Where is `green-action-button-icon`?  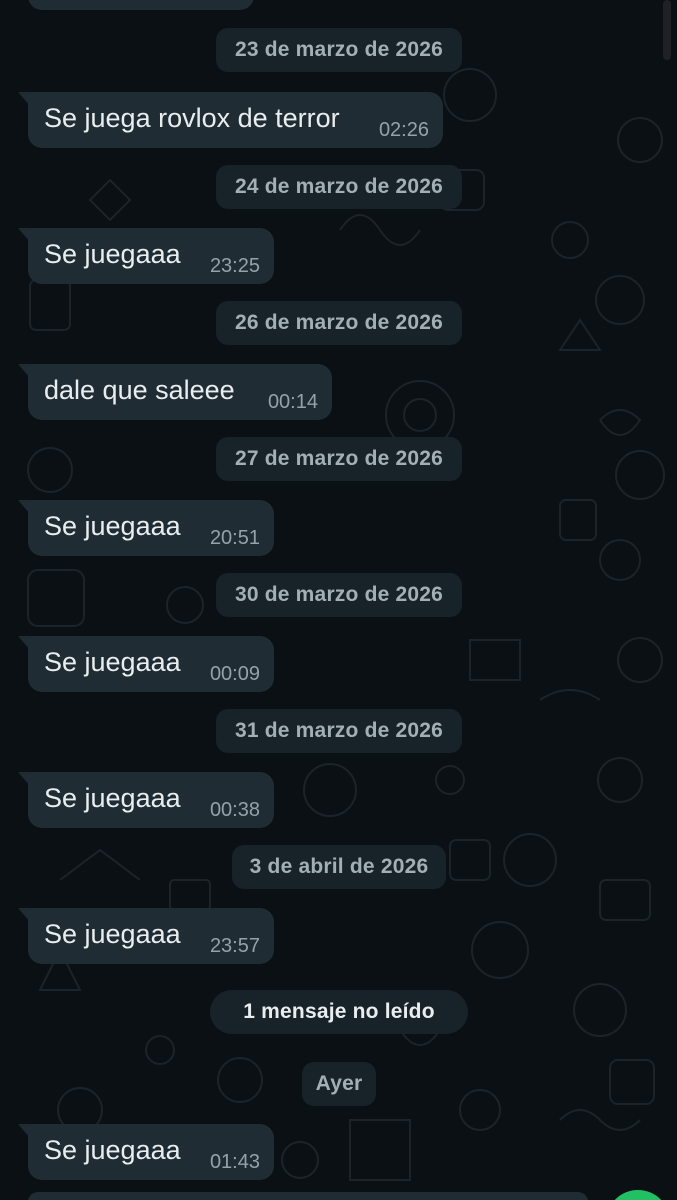
green-action-button-icon is located at coordinates (638, 1195).